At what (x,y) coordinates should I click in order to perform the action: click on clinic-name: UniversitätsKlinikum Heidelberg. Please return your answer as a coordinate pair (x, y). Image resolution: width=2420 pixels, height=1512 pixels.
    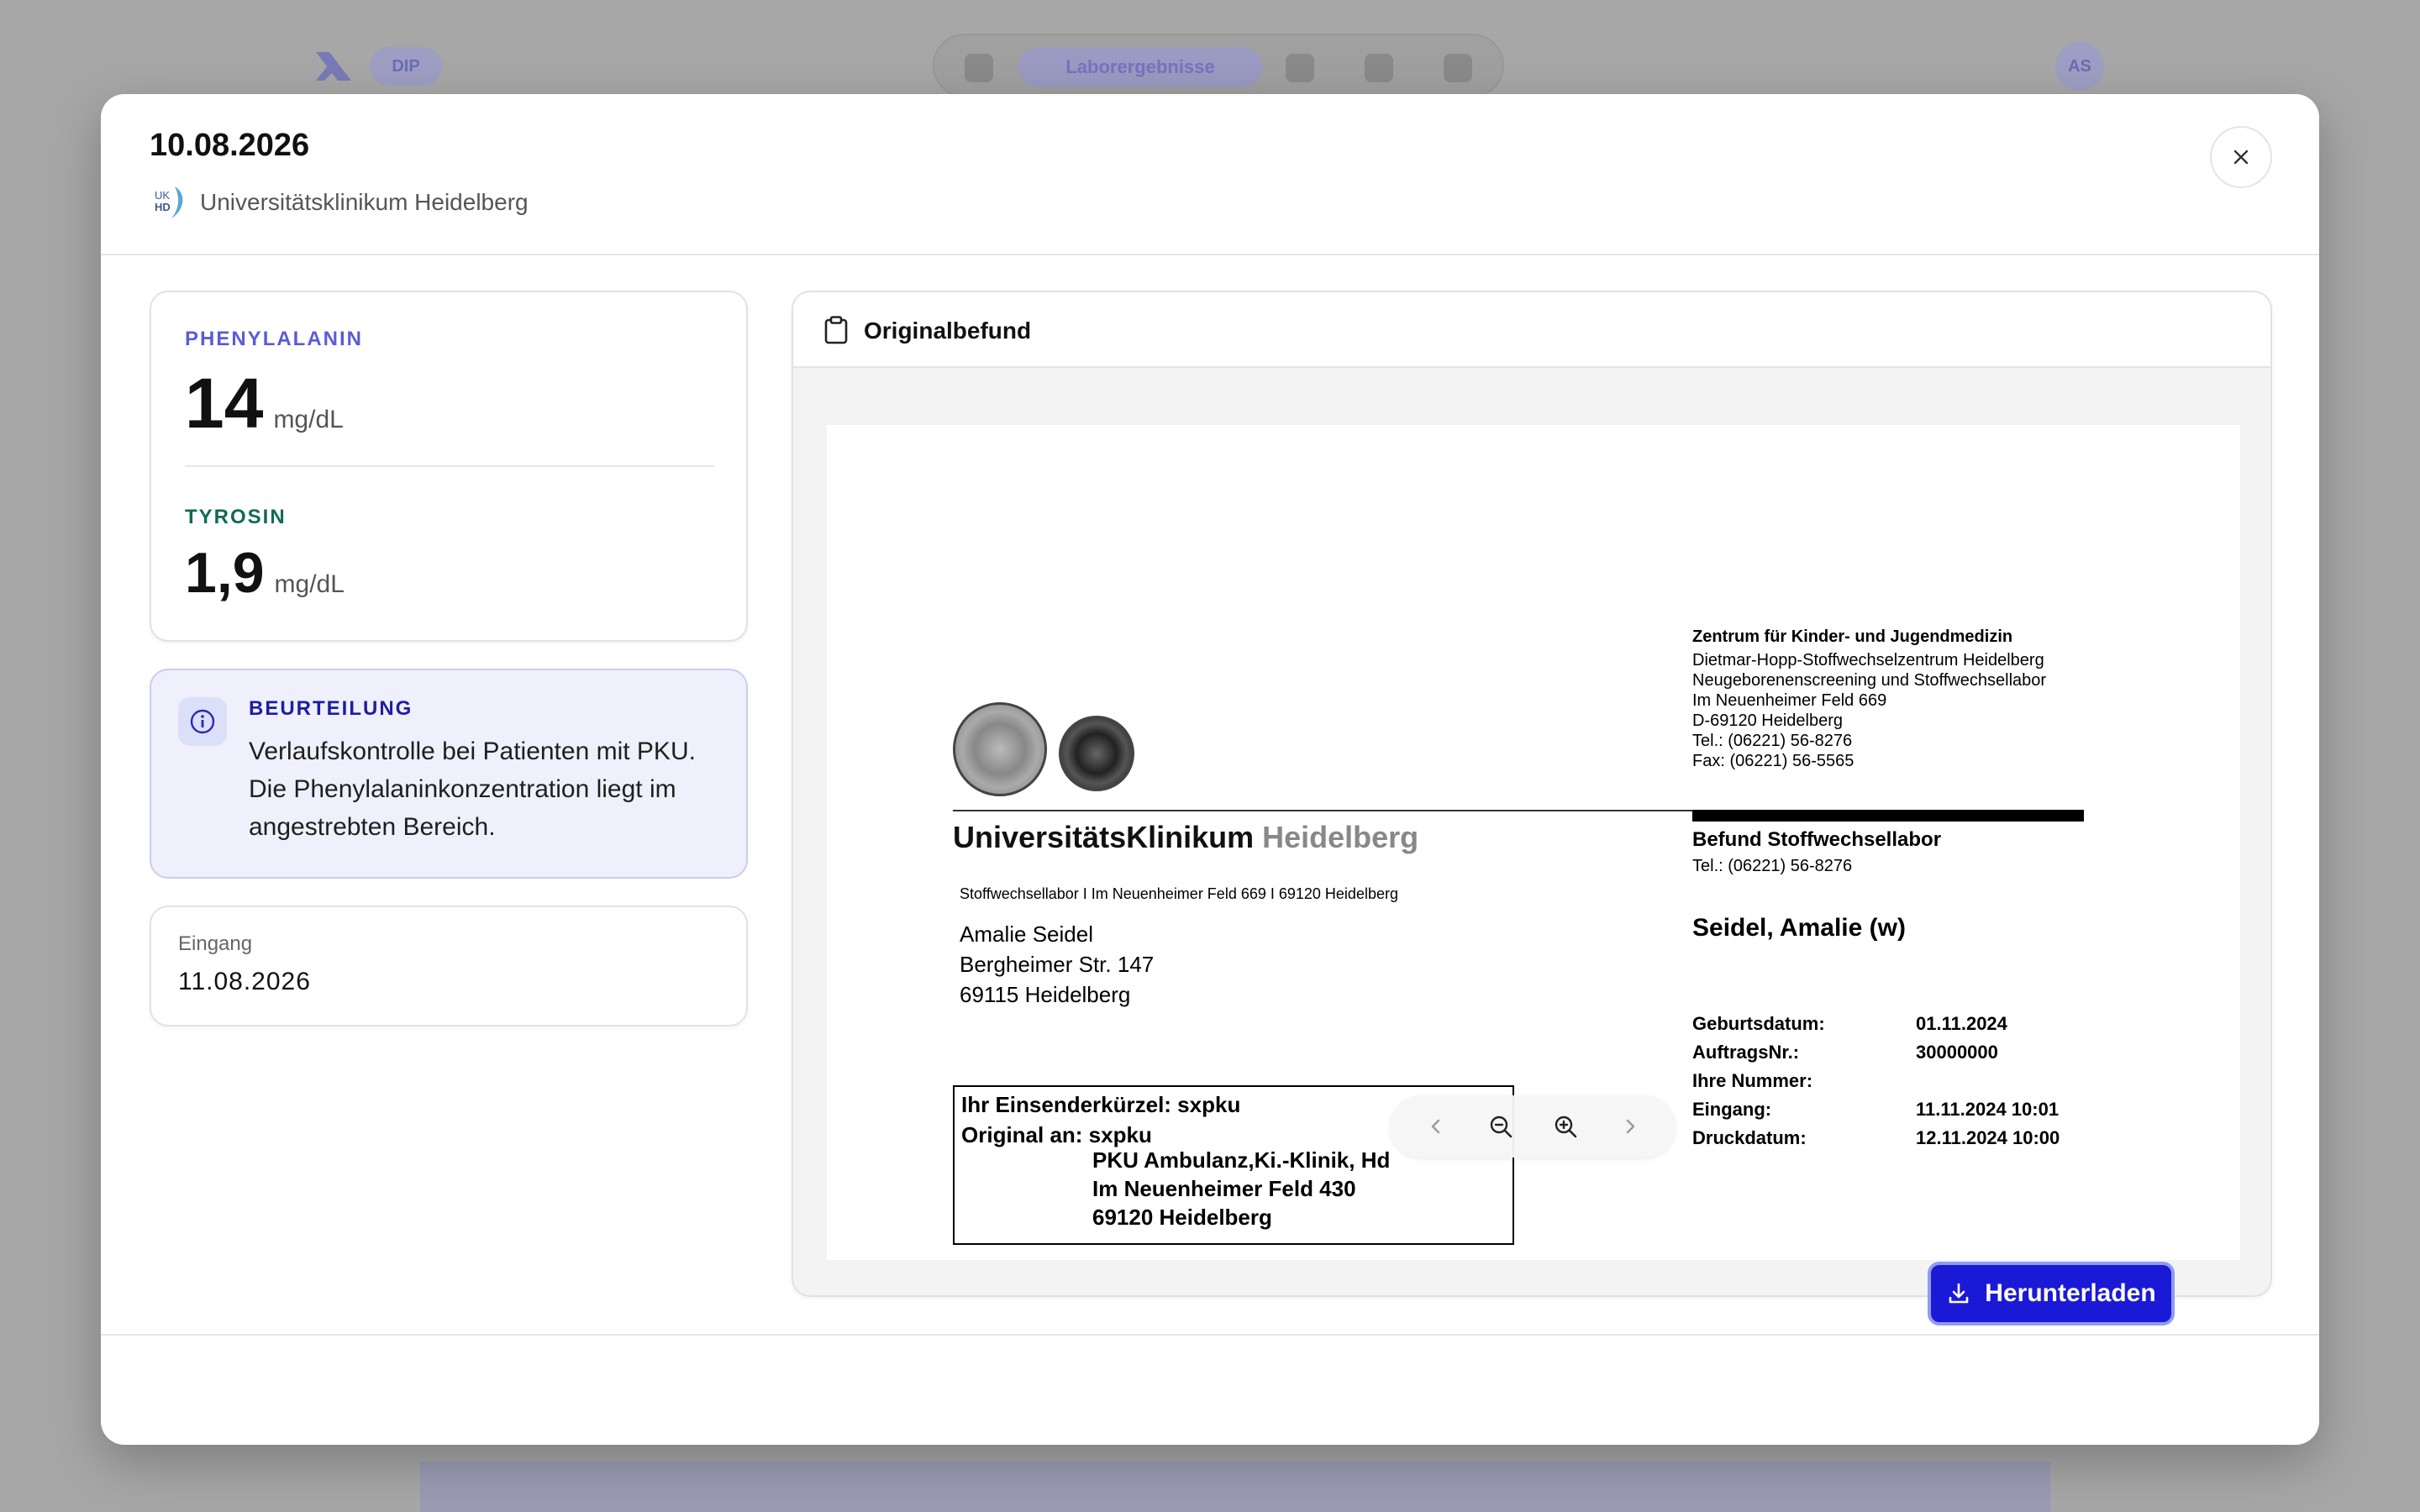
    Looking at the image, I should click on (1185, 837).